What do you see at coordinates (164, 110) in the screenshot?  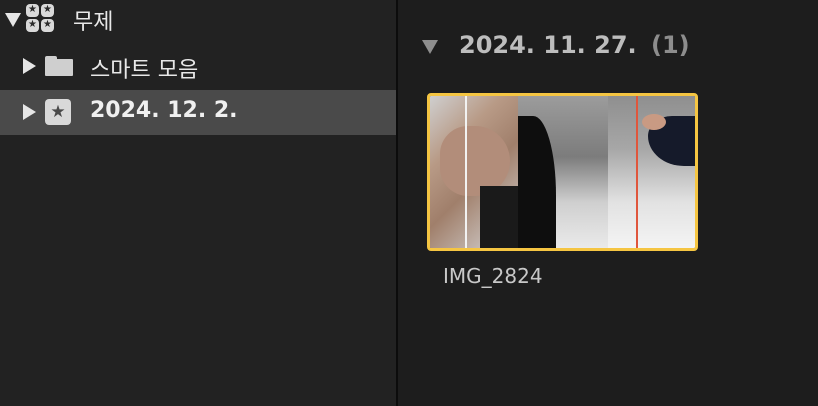 I see `sidebar-item-label: 2024. 12. 2.` at bounding box center [164, 110].